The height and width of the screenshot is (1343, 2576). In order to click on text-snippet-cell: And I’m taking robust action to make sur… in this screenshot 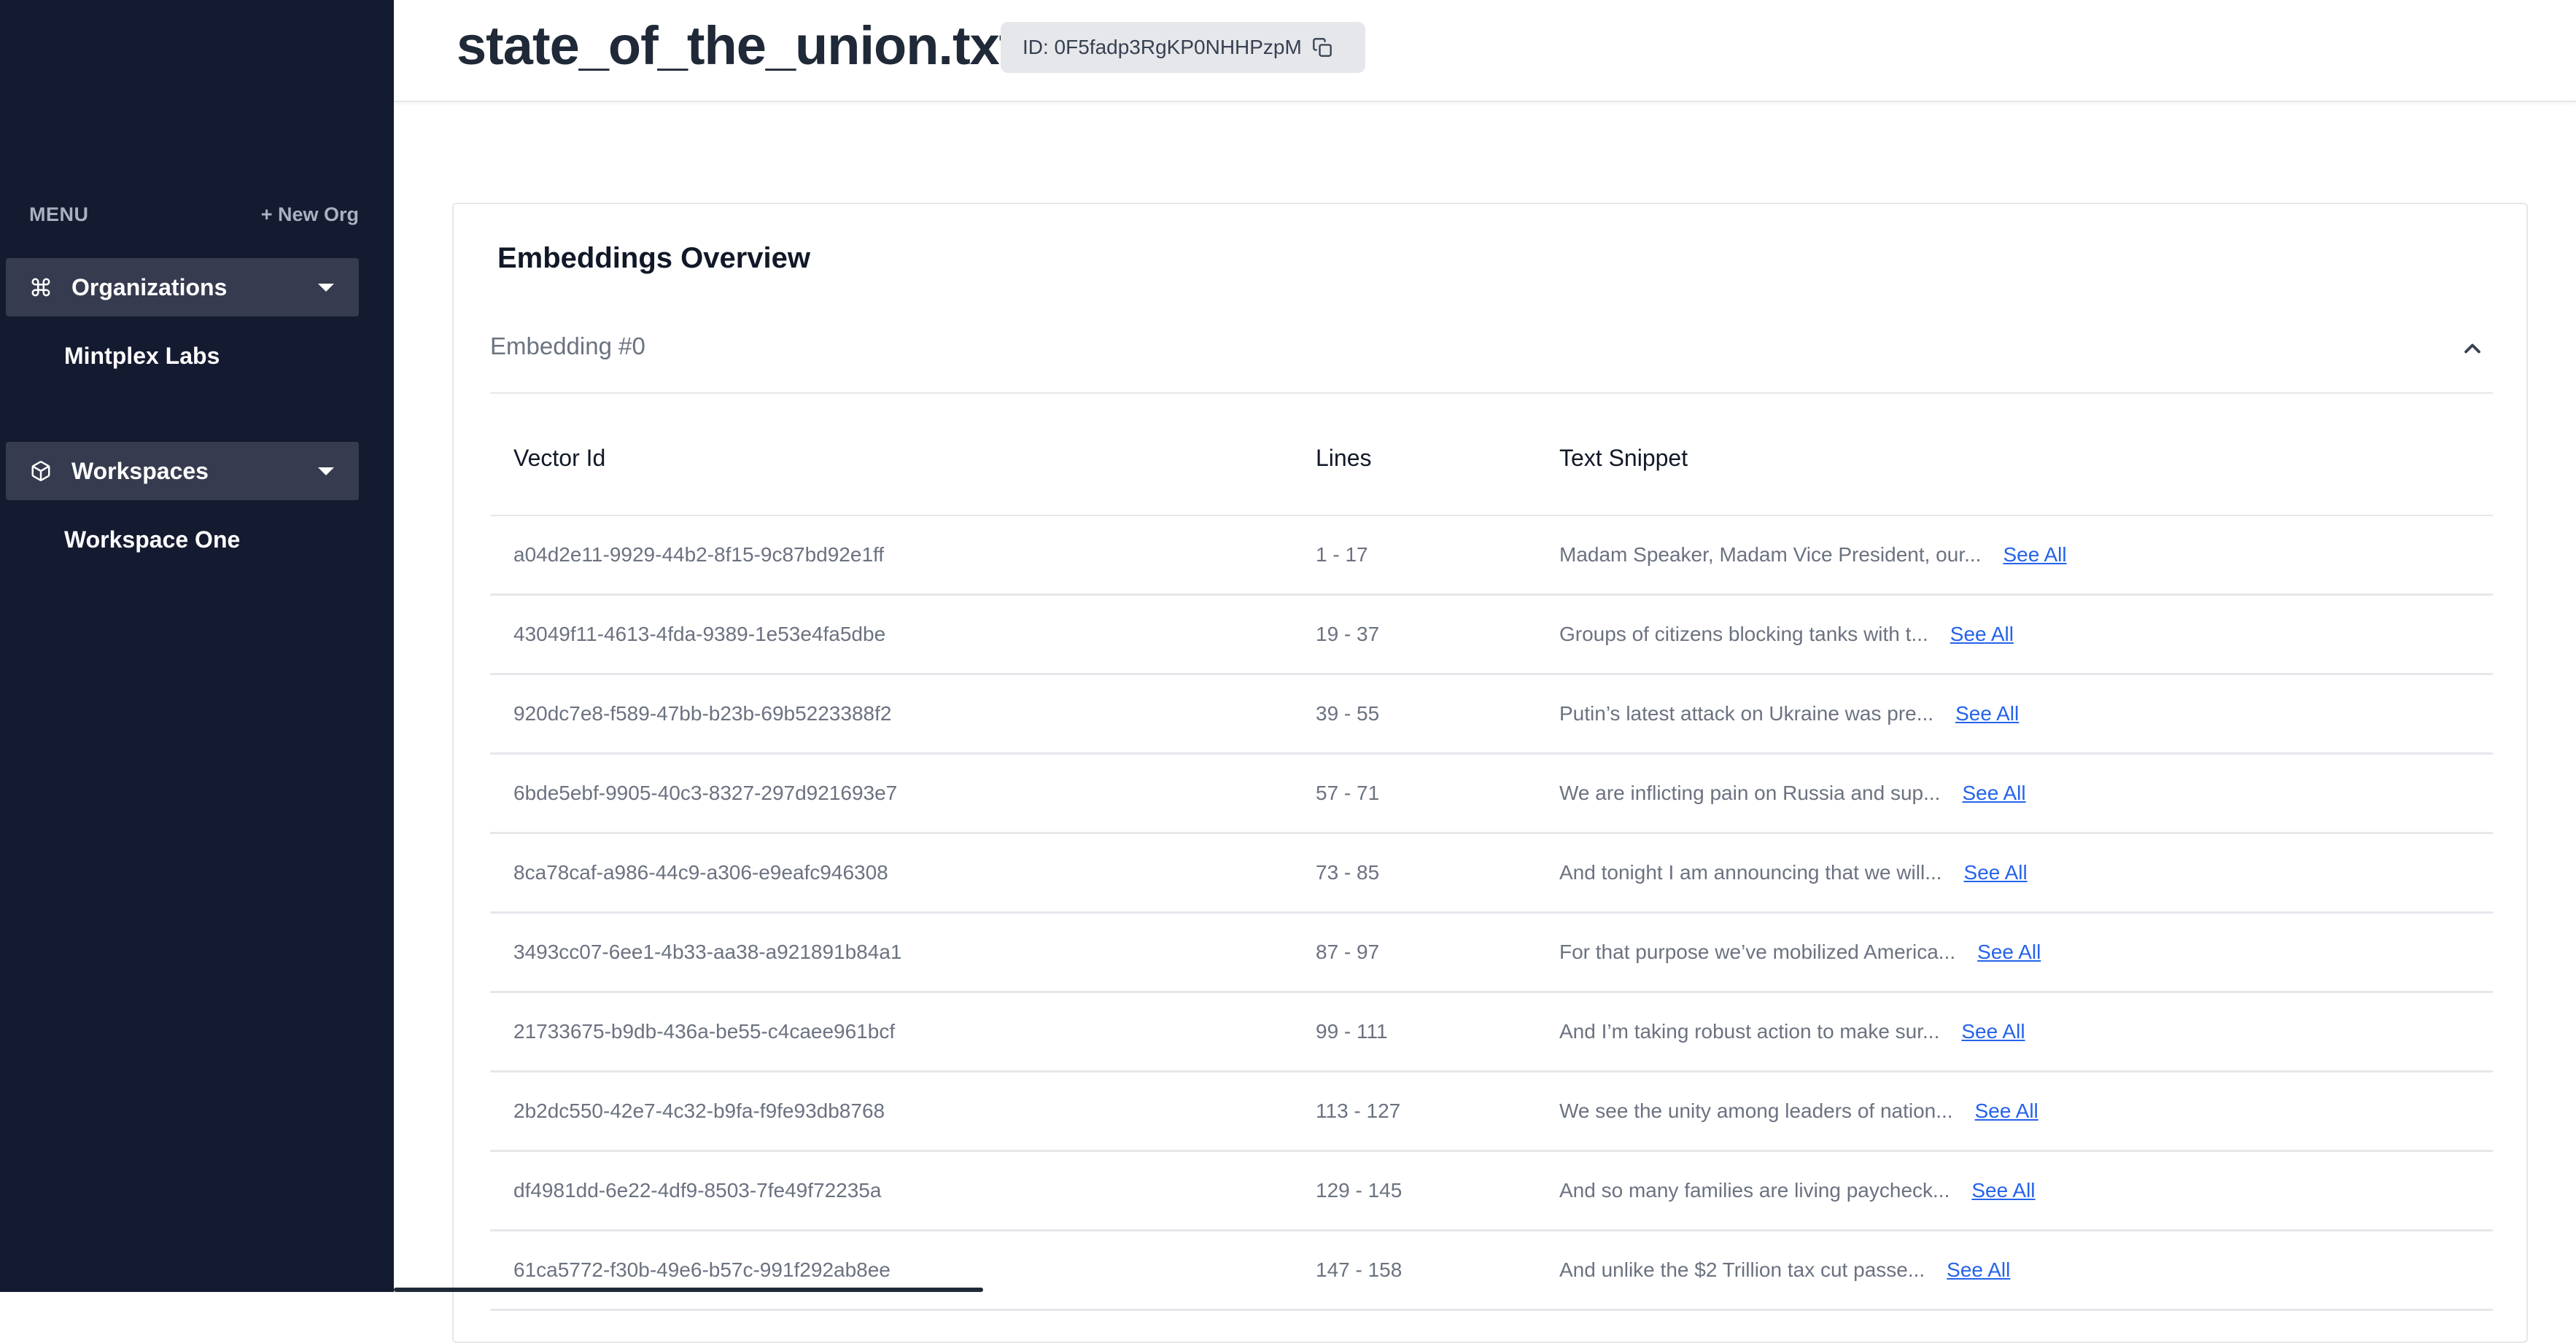, I will do `click(2015, 1032)`.